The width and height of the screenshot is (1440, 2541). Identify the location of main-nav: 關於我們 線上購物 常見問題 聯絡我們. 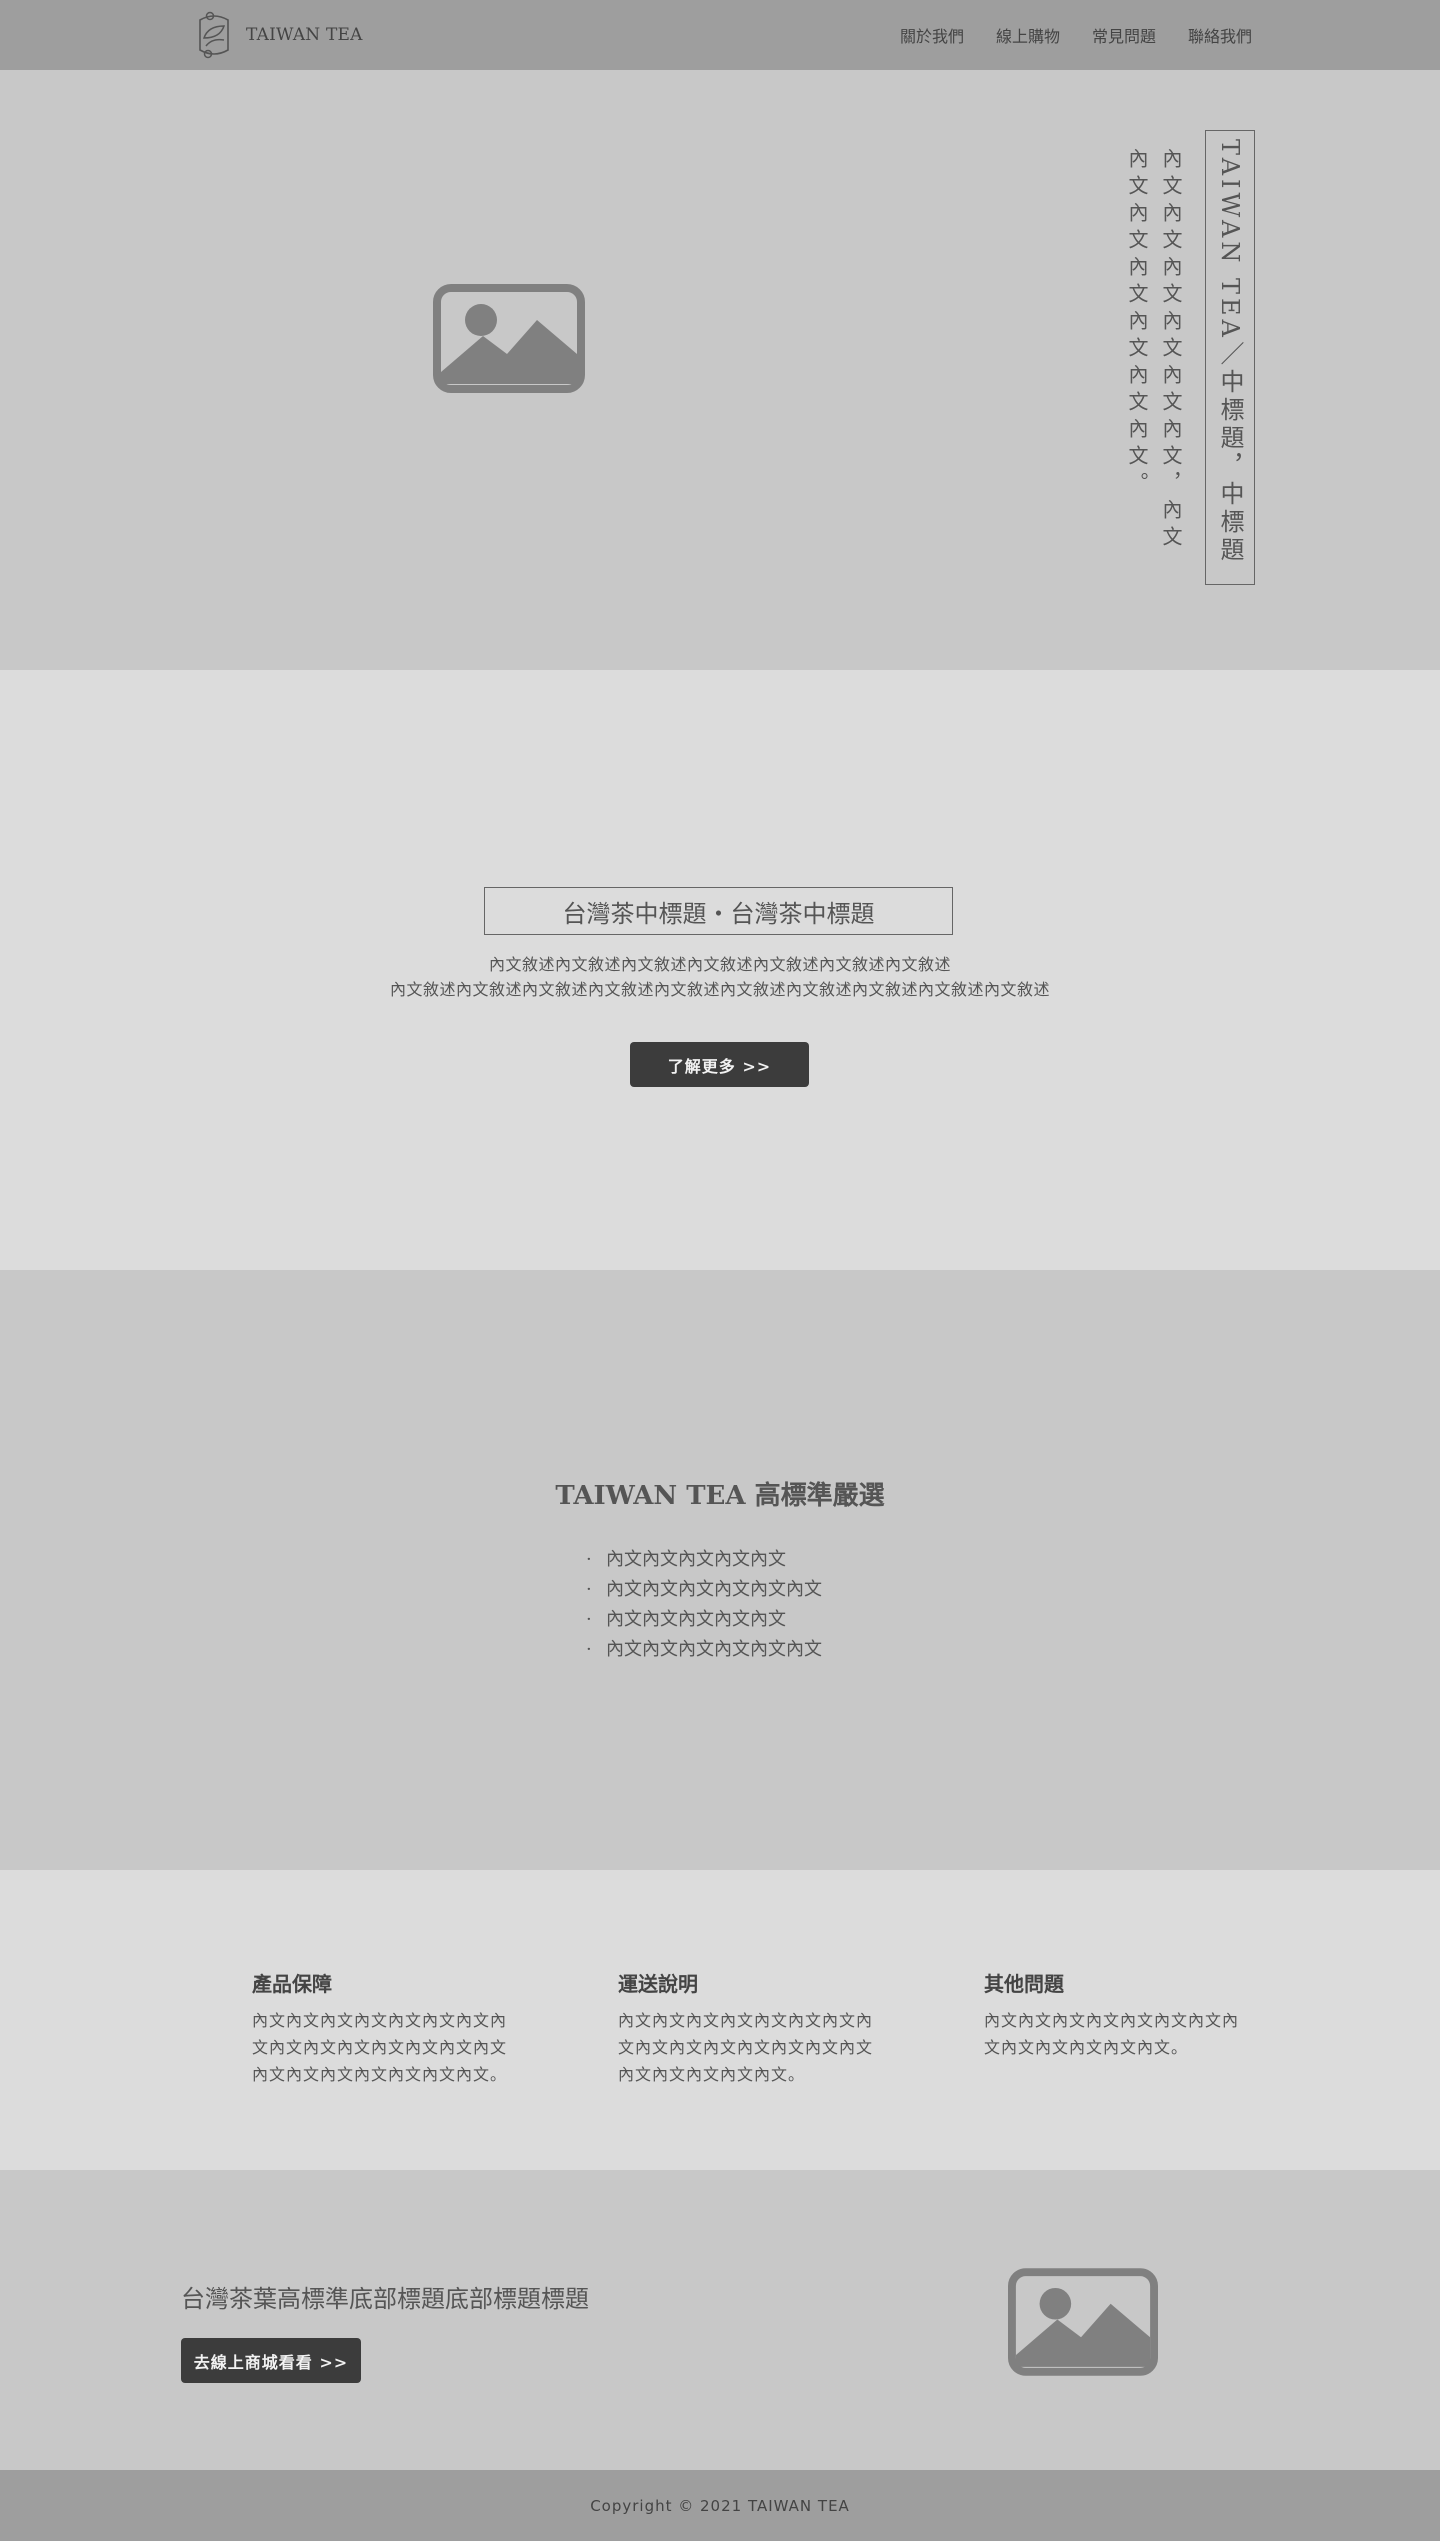
(1076, 35).